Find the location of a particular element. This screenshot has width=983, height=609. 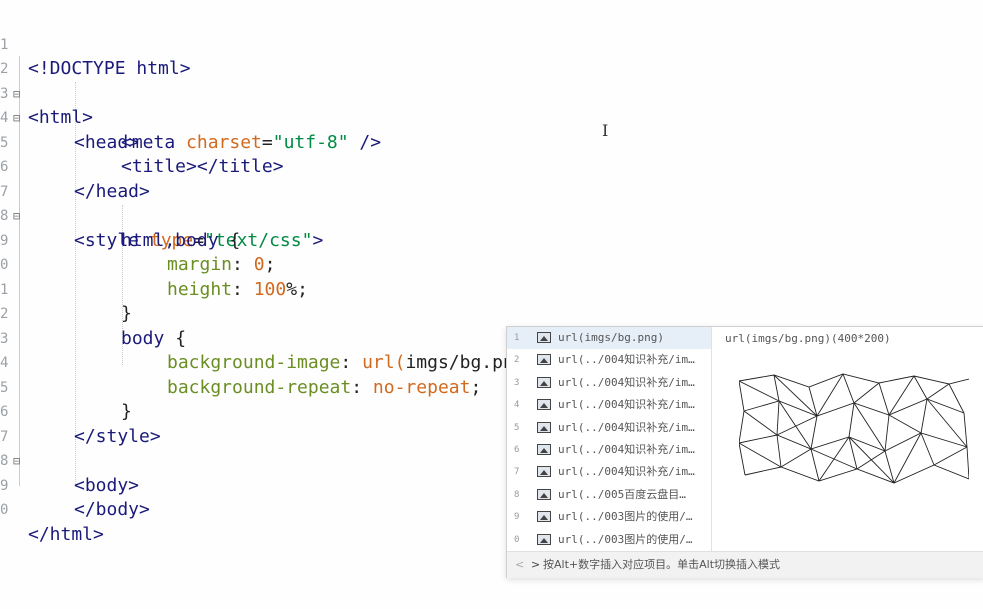

style-close-tag: </style> is located at coordinates (117, 436).